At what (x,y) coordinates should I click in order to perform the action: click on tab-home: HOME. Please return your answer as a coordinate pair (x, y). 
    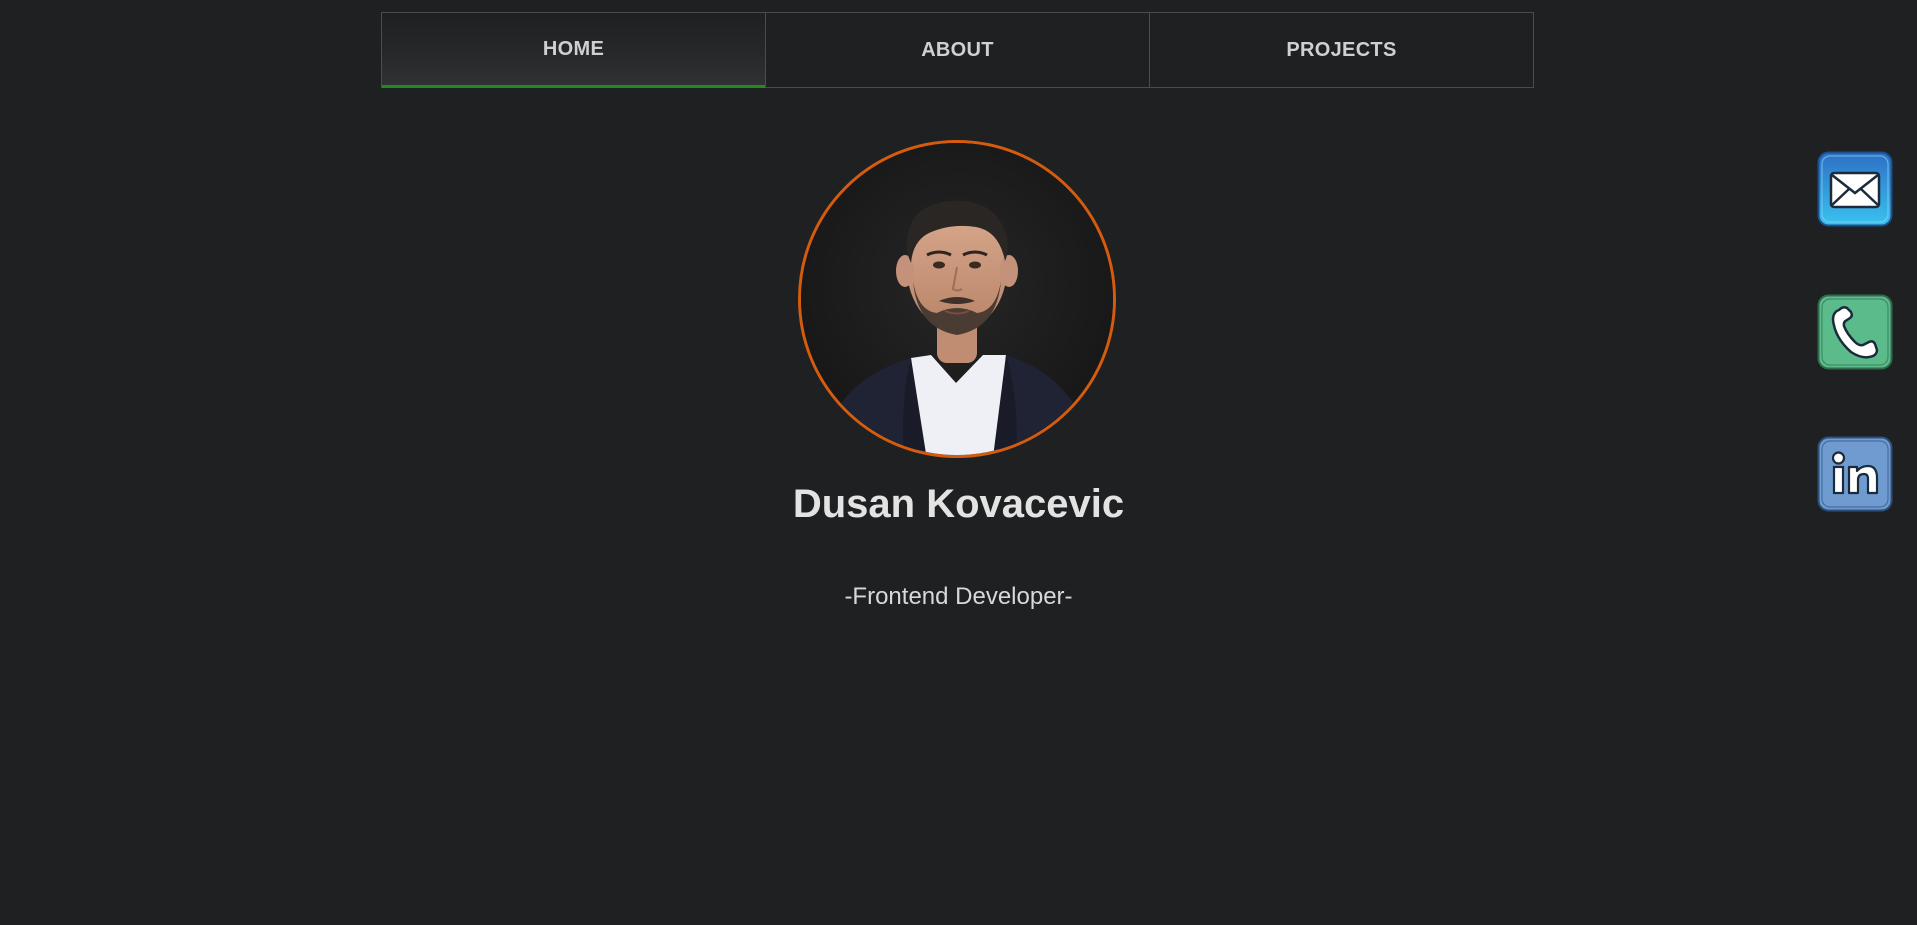
    Looking at the image, I should click on (574, 50).